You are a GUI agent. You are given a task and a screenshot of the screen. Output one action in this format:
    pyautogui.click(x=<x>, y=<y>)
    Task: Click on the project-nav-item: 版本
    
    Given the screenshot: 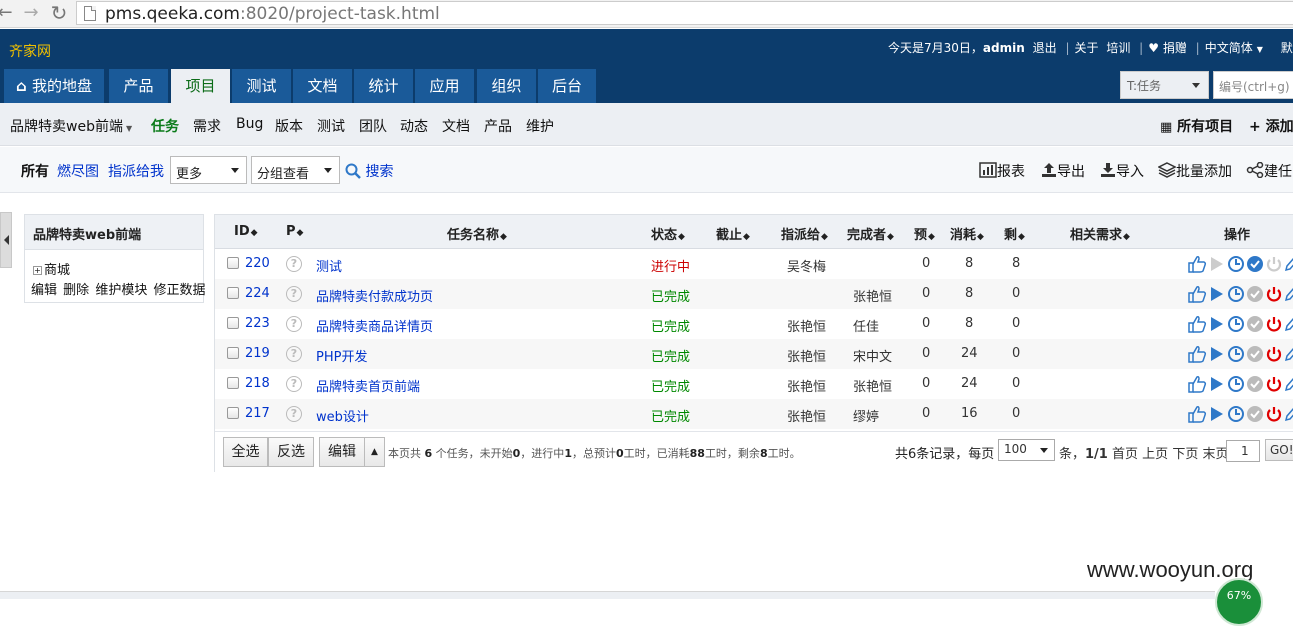 What is the action you would take?
    pyautogui.click(x=289, y=126)
    